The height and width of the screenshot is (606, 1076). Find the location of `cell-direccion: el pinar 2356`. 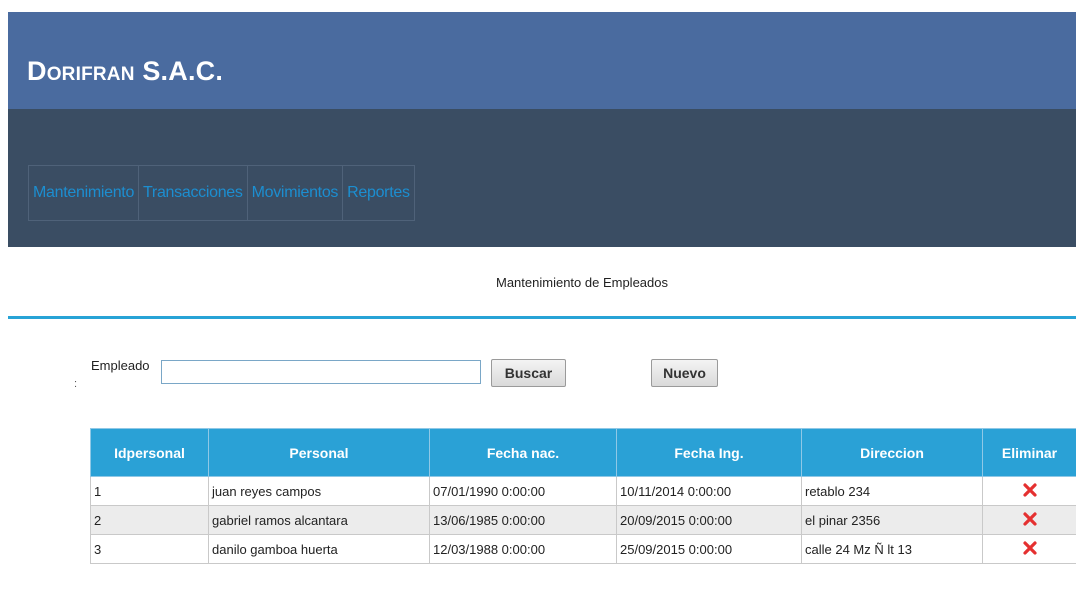

cell-direccion: el pinar 2356 is located at coordinates (892, 520).